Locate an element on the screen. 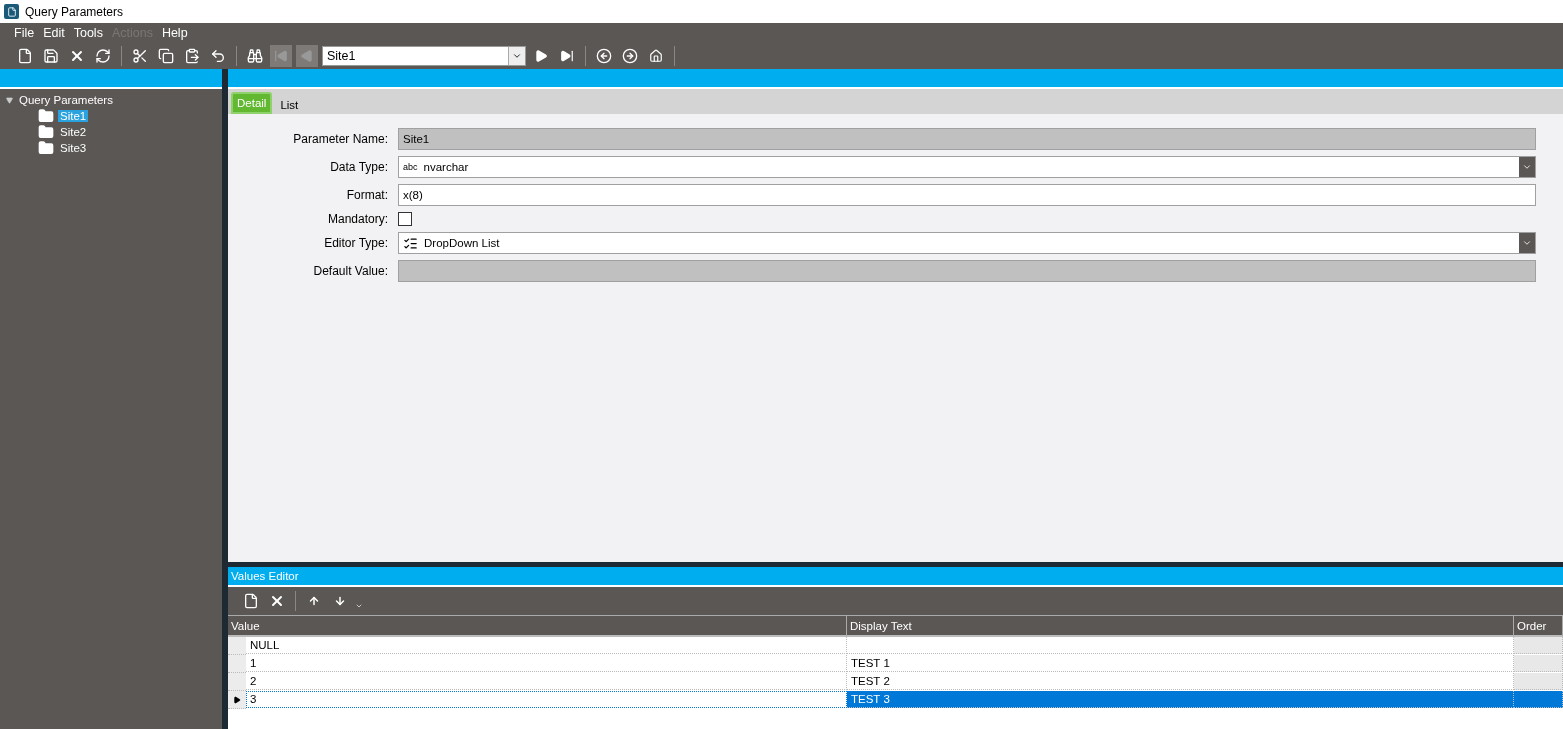 This screenshot has width=1563, height=729. tree-item: Site3 is located at coordinates (73, 148).